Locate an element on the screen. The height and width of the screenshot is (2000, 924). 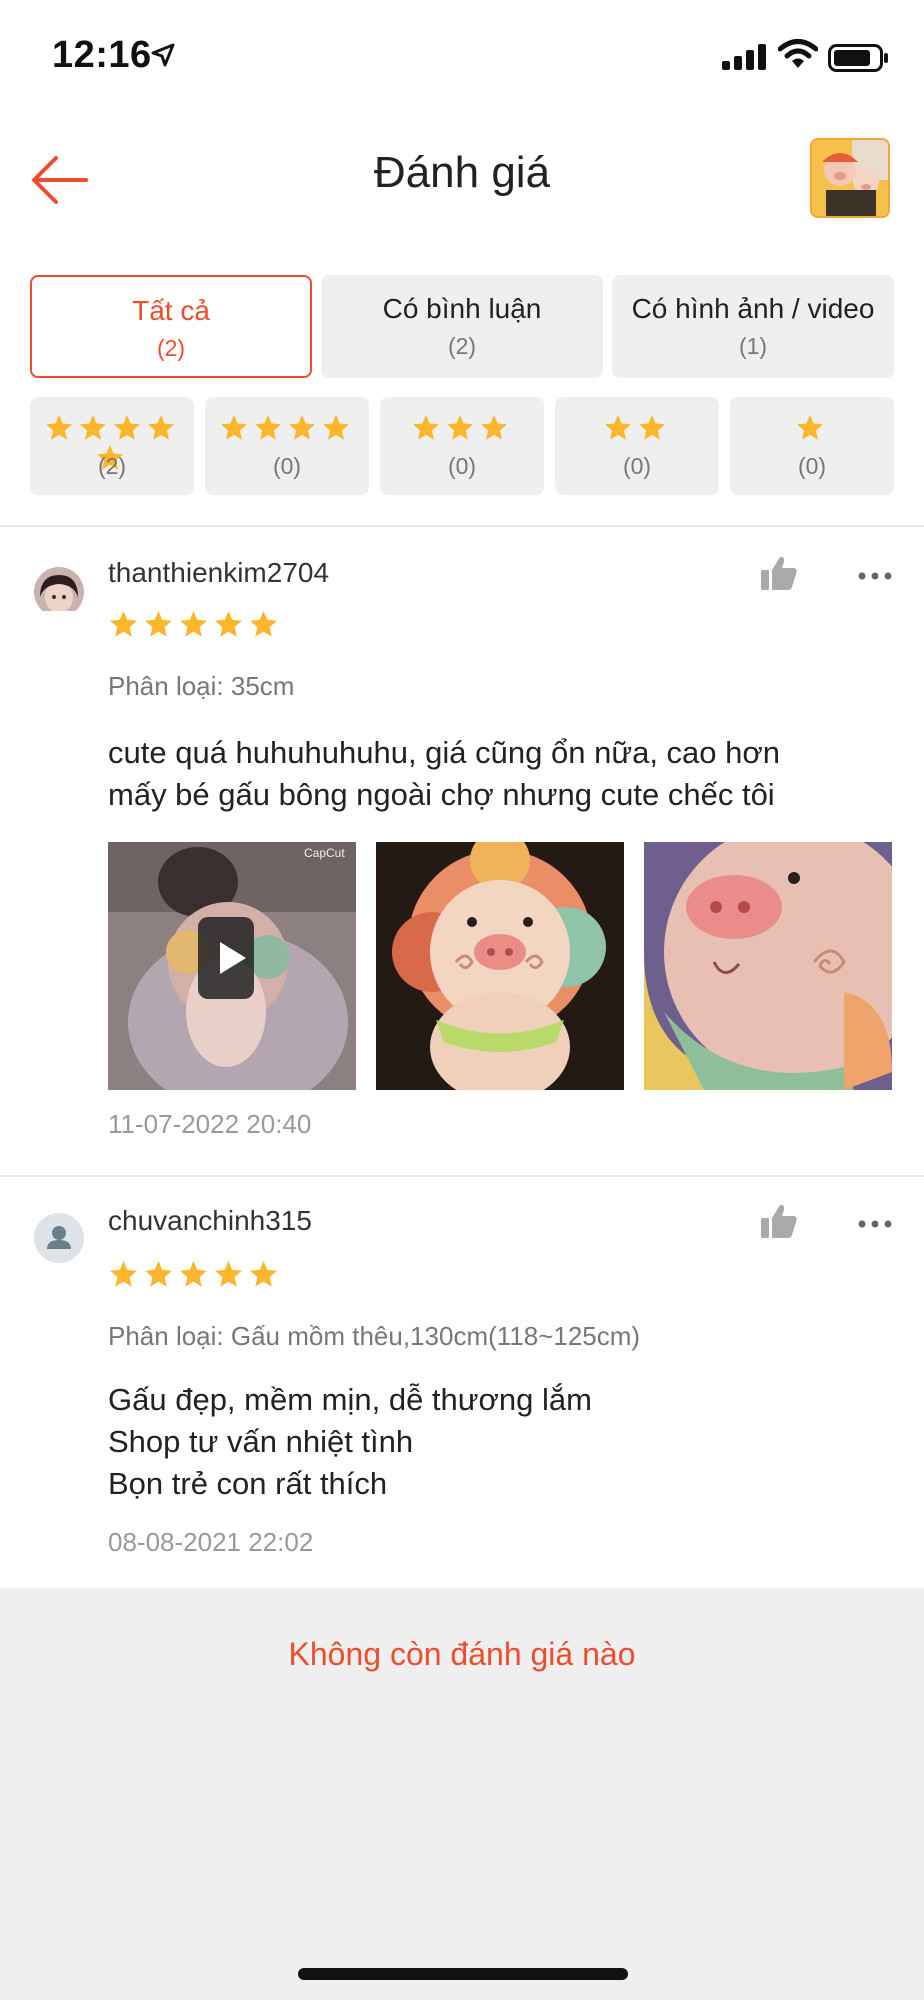
no-more-reviews-text: Không còn đánh giá nào is located at coordinates (462, 1654).